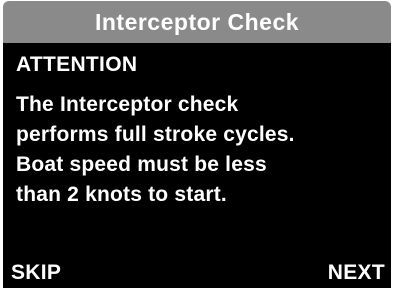 This screenshot has width=394, height=288. What do you see at coordinates (356, 273) in the screenshot?
I see `next-button: NEXT` at bounding box center [356, 273].